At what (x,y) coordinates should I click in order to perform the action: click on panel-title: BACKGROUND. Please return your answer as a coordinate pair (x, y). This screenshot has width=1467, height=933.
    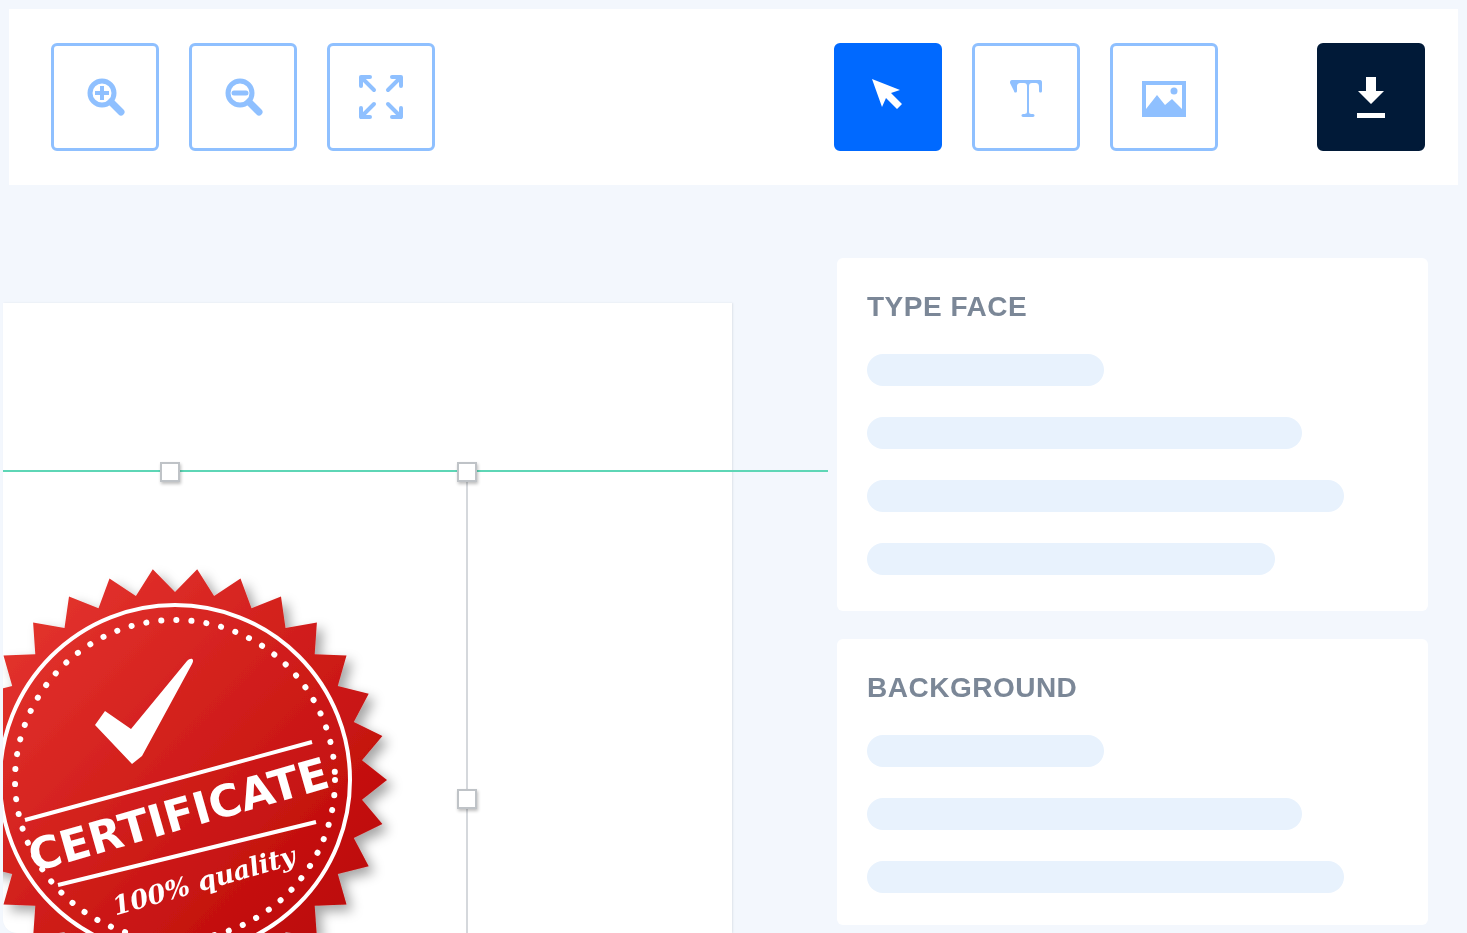
    Looking at the image, I should click on (973, 688).